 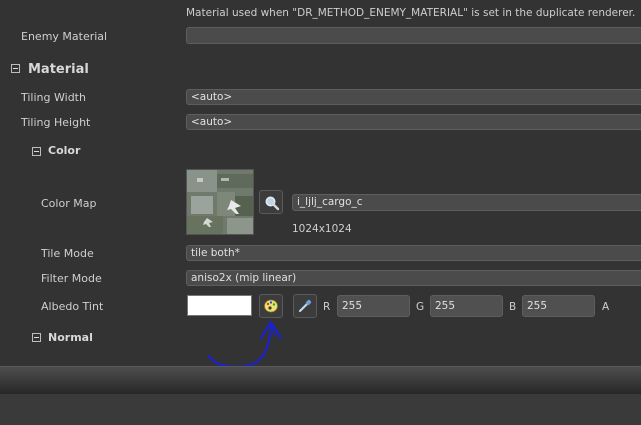 What do you see at coordinates (69, 203) in the screenshot?
I see `color-map-label: Color Map` at bounding box center [69, 203].